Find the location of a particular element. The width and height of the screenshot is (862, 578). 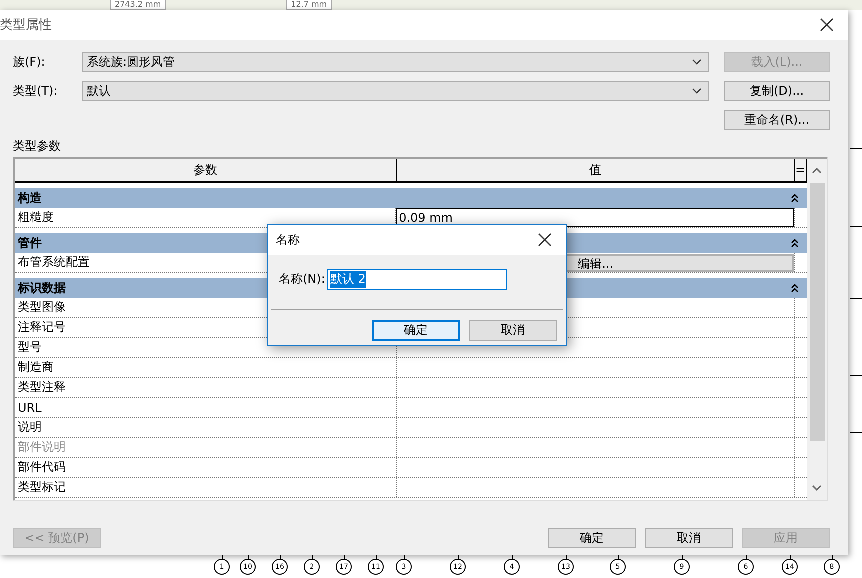

field-label: 族(F): is located at coordinates (29, 62).